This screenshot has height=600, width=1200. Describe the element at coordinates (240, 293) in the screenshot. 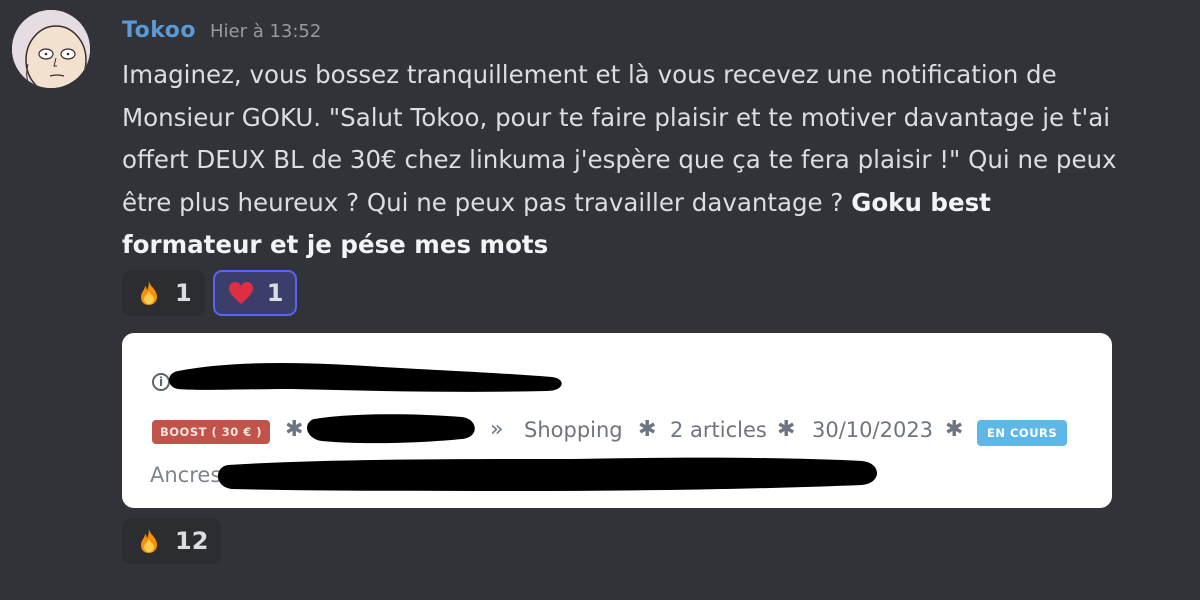

I see `heart-icon` at that location.